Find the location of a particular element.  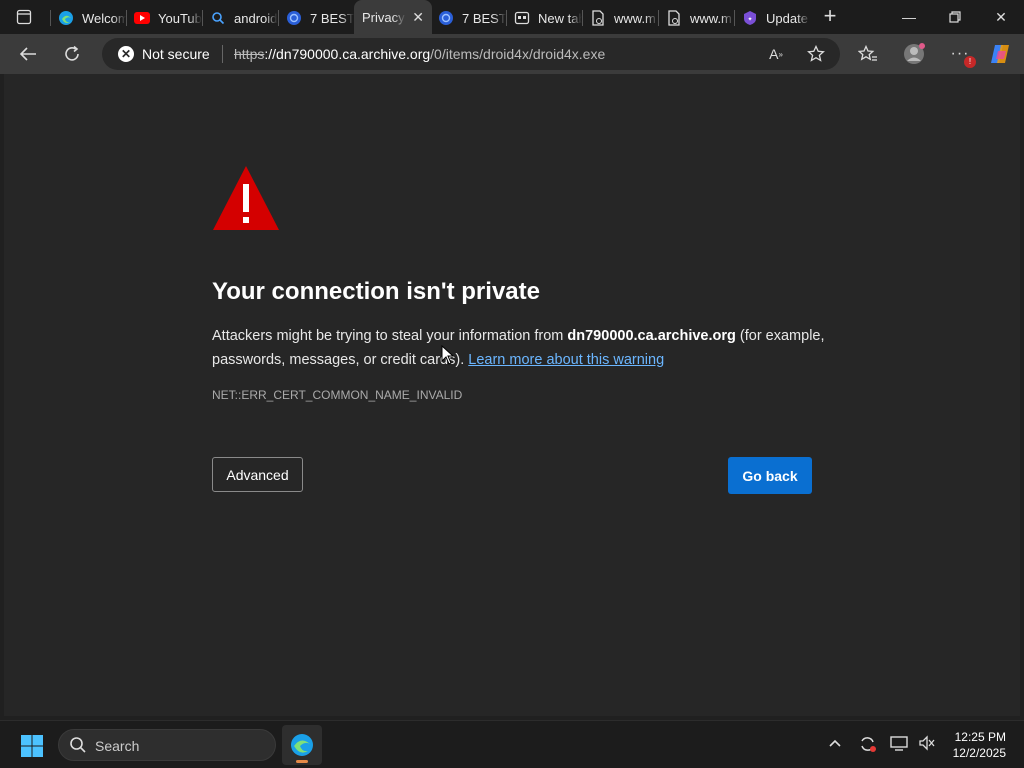

description-host: dn790000.ca.archive.org is located at coordinates (651, 336).